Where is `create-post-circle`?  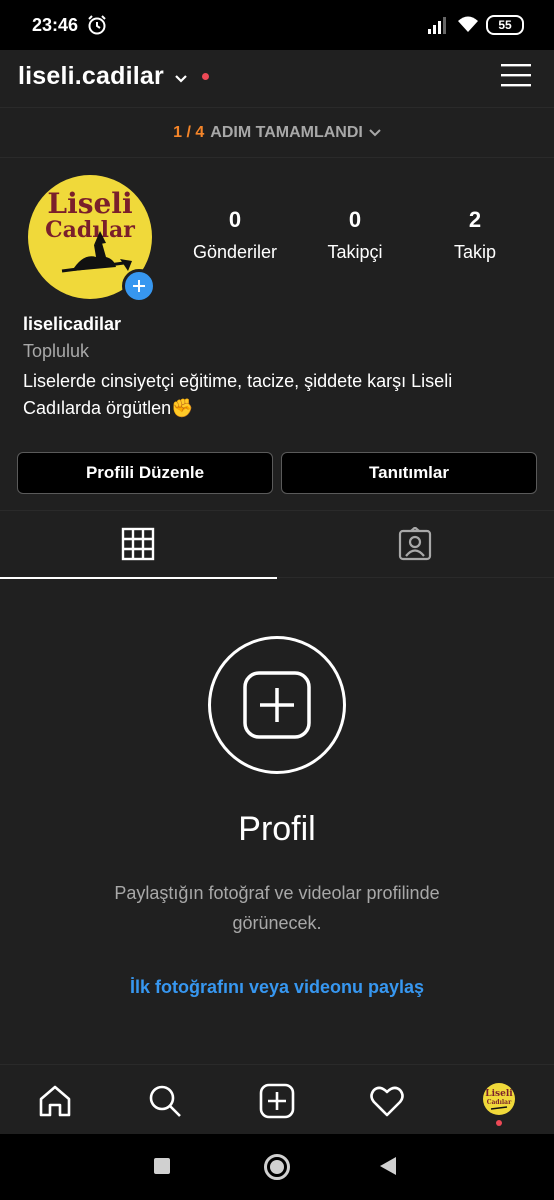 create-post-circle is located at coordinates (277, 705).